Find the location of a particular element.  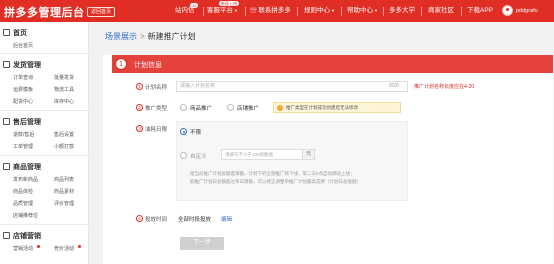

unlimited-option: 不限 is located at coordinates (195, 132).